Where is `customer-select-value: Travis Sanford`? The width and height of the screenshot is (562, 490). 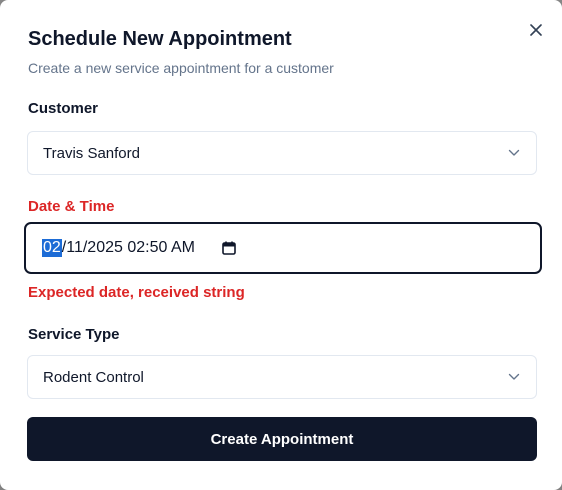 customer-select-value: Travis Sanford is located at coordinates (91, 153).